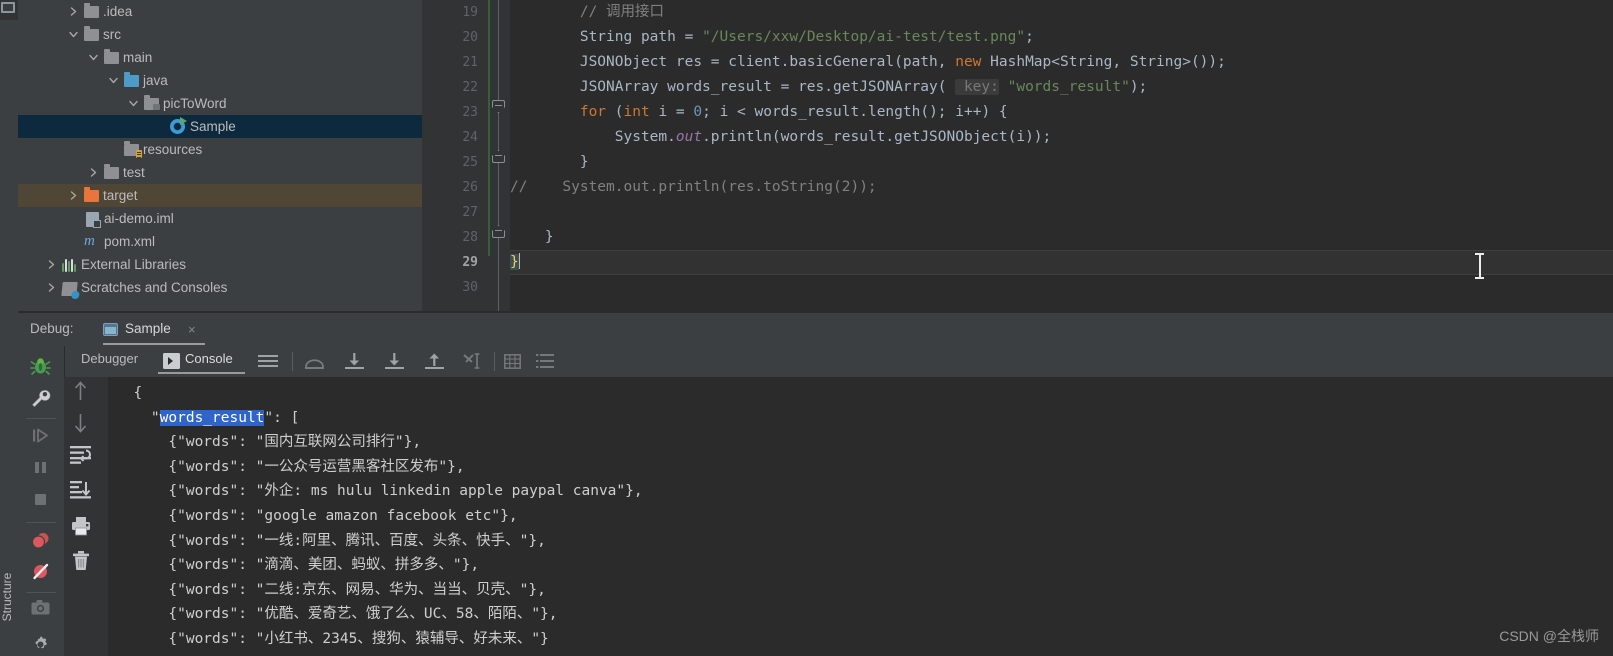  What do you see at coordinates (314, 361) in the screenshot?
I see `step-over-icon` at bounding box center [314, 361].